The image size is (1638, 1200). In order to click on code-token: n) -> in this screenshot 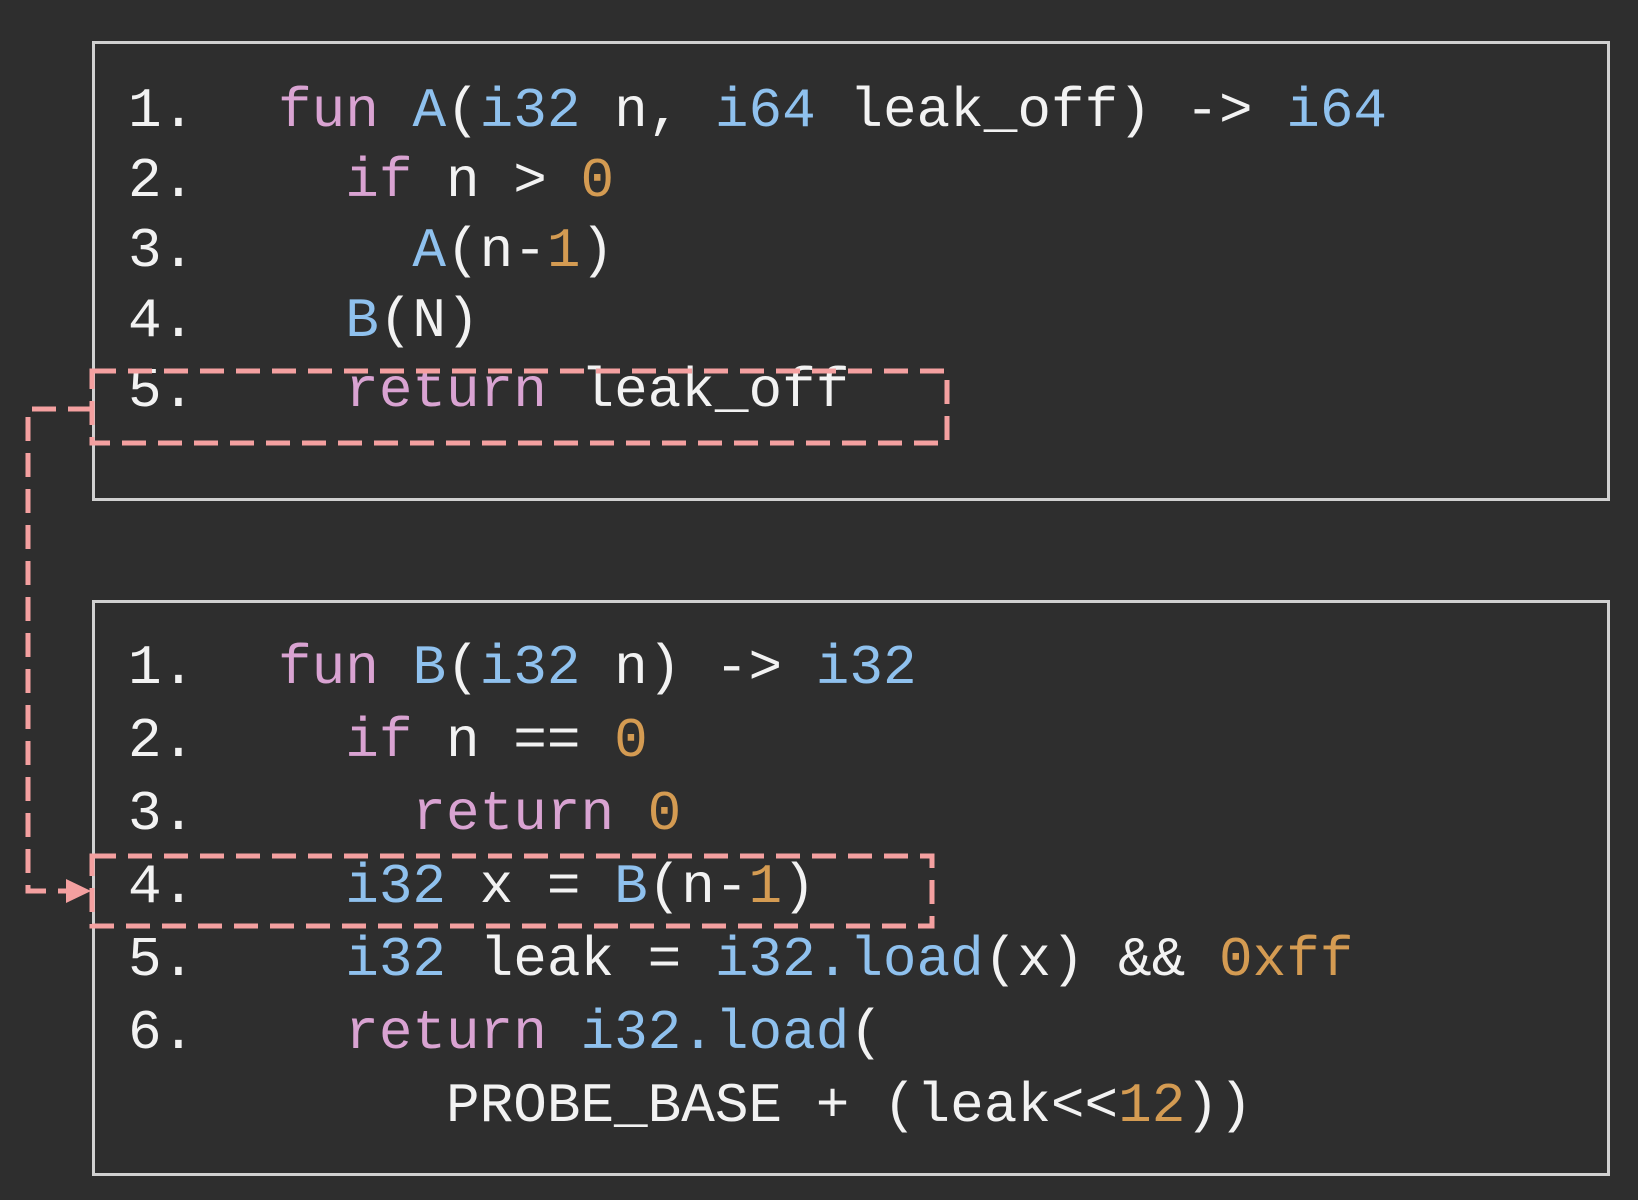, I will do `click(698, 668)`.